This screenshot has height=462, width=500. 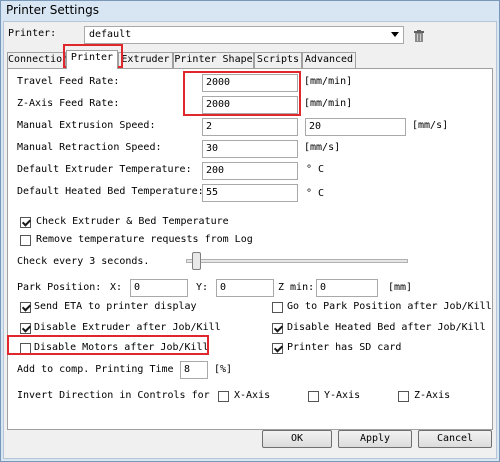 I want to click on comp-time-input: 8, so click(x=194, y=370).